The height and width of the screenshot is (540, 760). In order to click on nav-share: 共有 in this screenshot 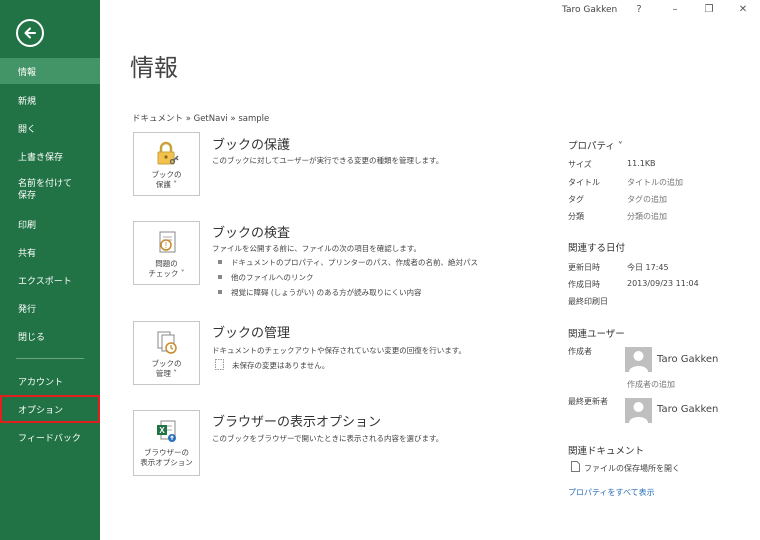, I will do `click(50, 252)`.